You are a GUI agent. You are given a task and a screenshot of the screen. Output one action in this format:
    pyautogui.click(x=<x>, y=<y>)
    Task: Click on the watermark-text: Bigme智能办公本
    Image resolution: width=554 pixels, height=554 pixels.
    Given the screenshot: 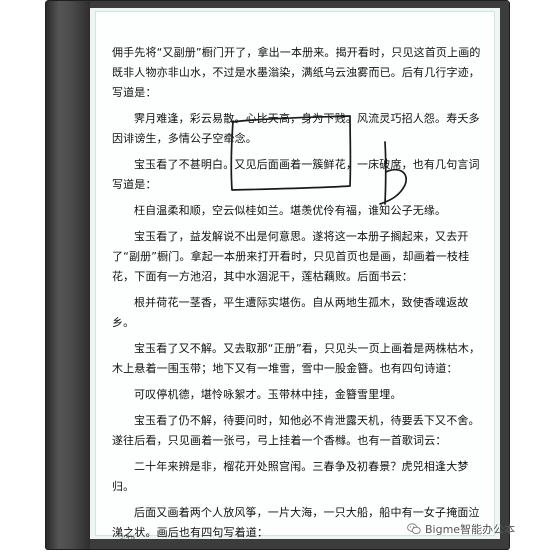 What is the action you would take?
    pyautogui.click(x=470, y=529)
    